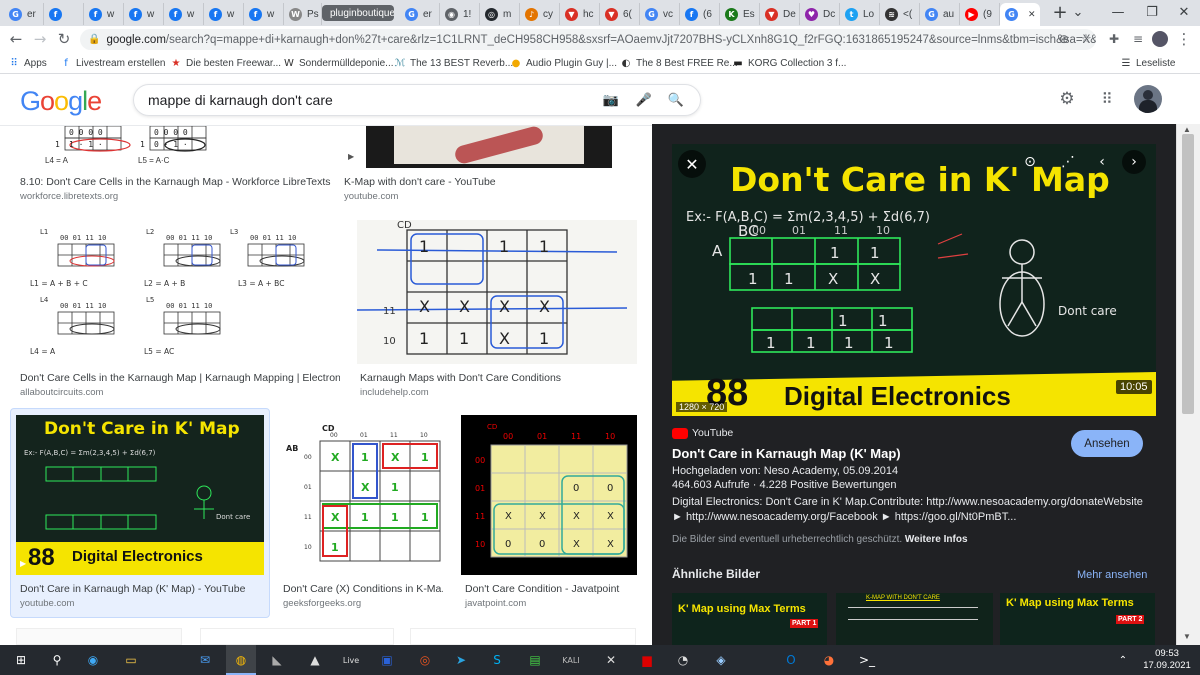 The image size is (1200, 675). Describe the element at coordinates (551, 589) in the screenshot. I see `result-caption: Don't Care Condition - Javatpoint` at that location.